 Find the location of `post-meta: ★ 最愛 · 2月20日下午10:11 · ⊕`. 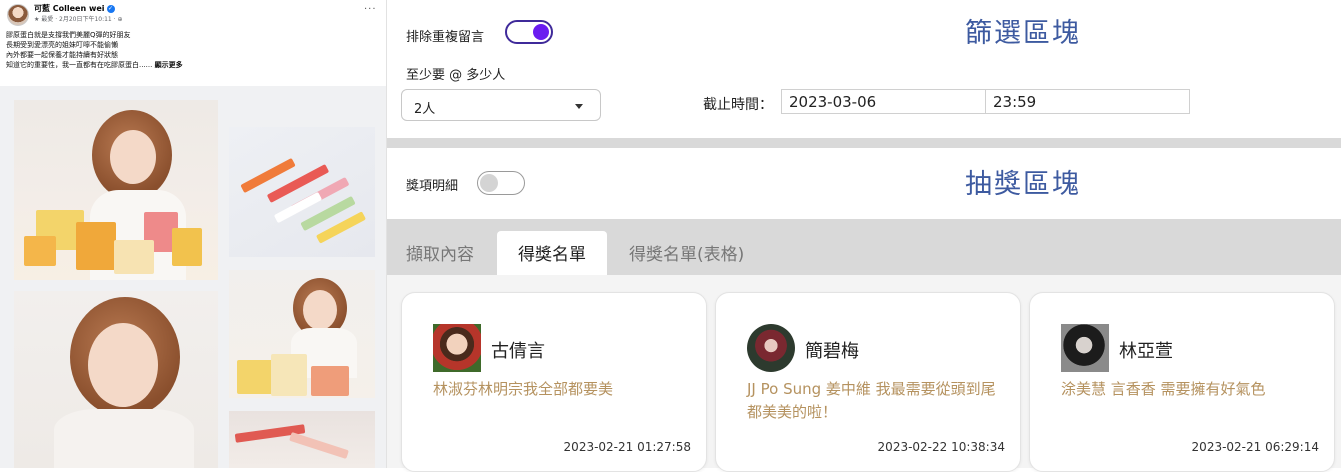

post-meta: ★ 最愛 · 2月20日下午10:11 · ⊕ is located at coordinates (78, 19).